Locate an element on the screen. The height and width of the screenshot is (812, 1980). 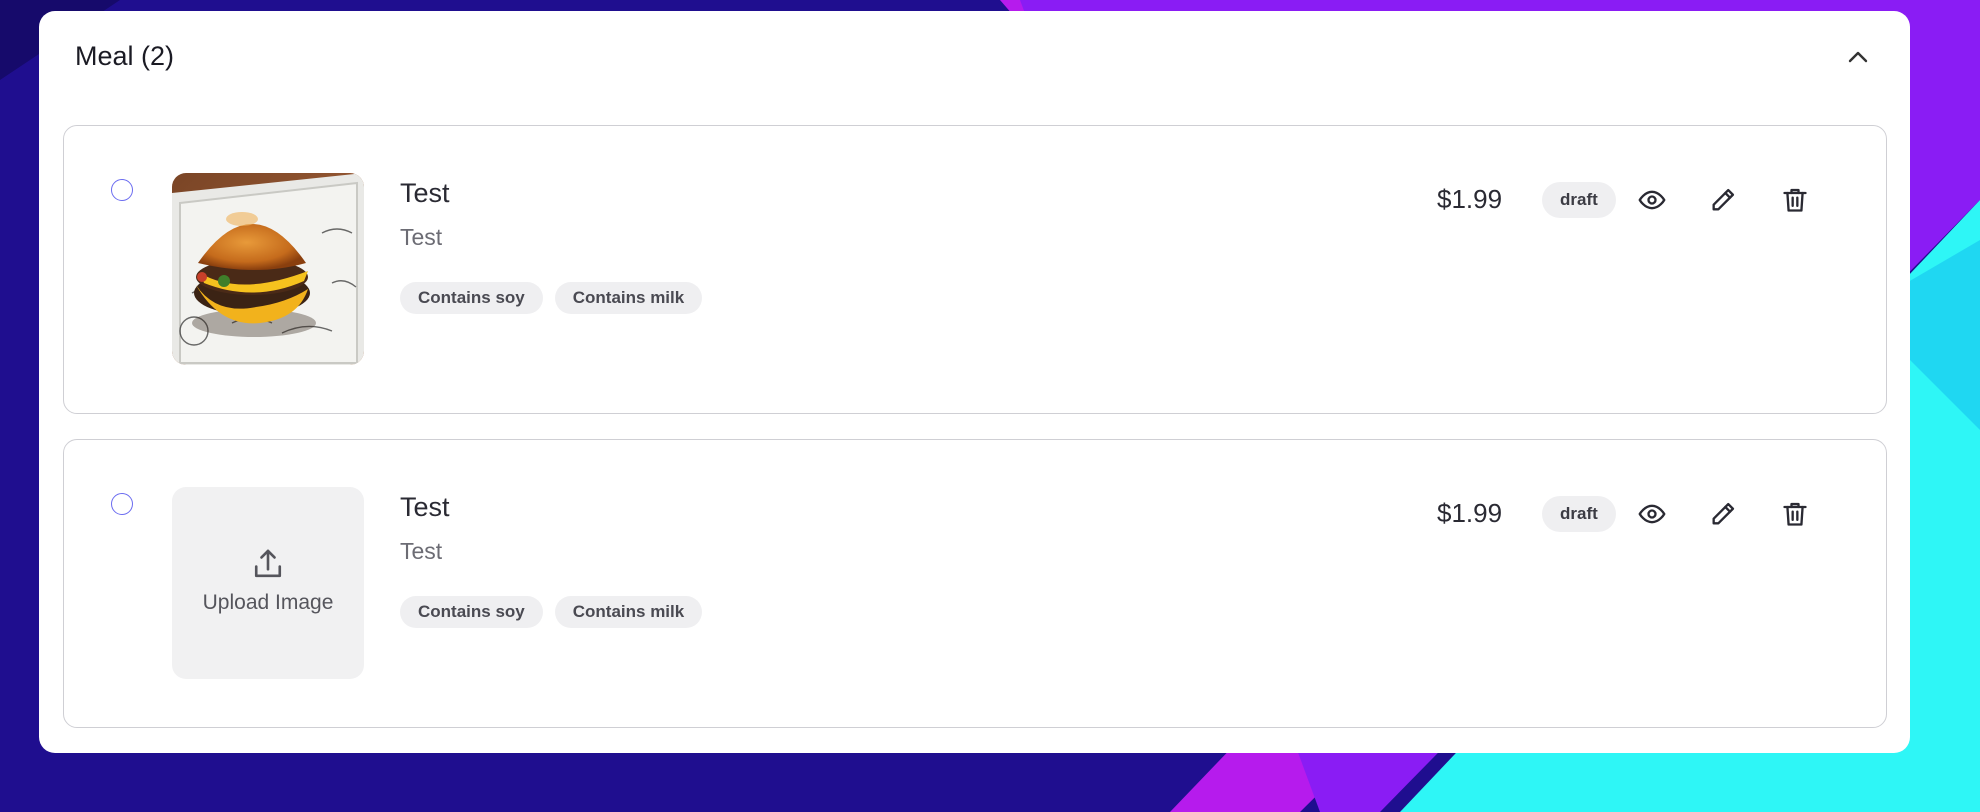
item-image is located at coordinates (268, 269).